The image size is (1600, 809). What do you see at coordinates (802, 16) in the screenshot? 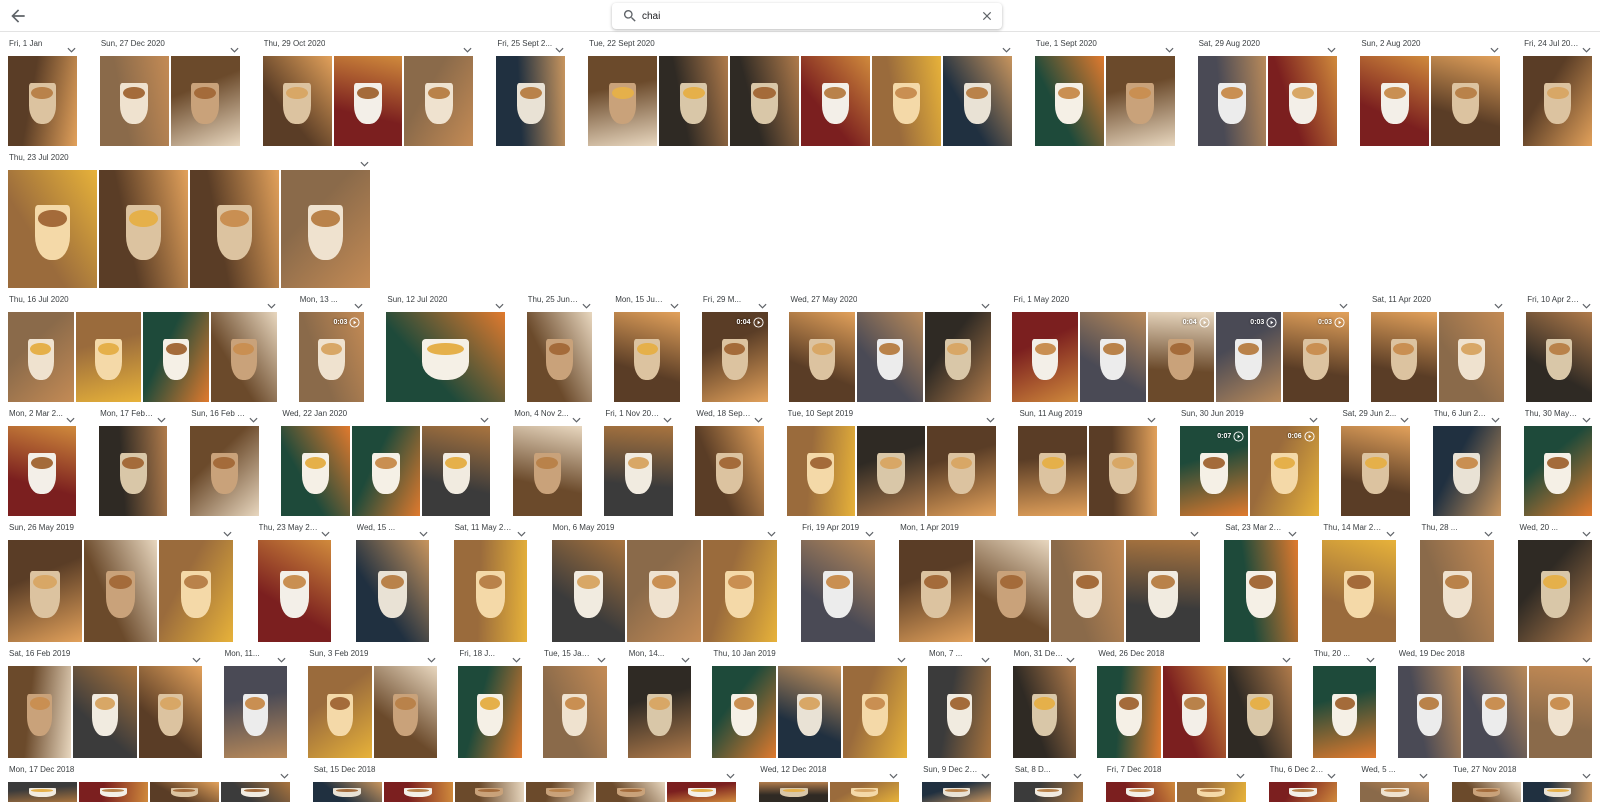
I see `search-input` at bounding box center [802, 16].